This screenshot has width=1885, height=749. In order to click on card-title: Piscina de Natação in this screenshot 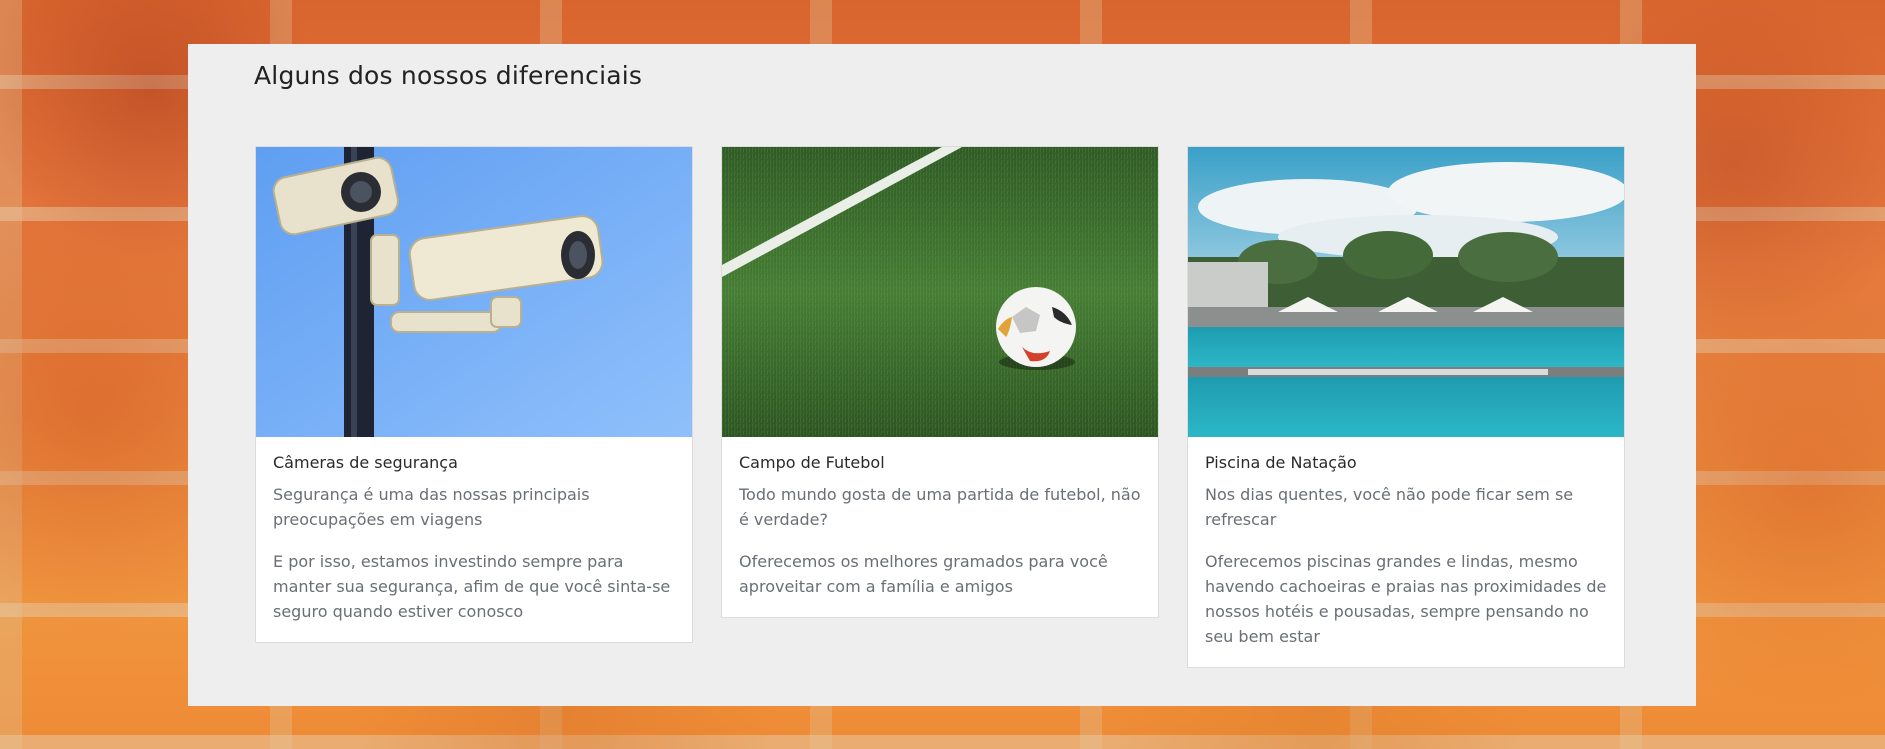, I will do `click(1281, 462)`.